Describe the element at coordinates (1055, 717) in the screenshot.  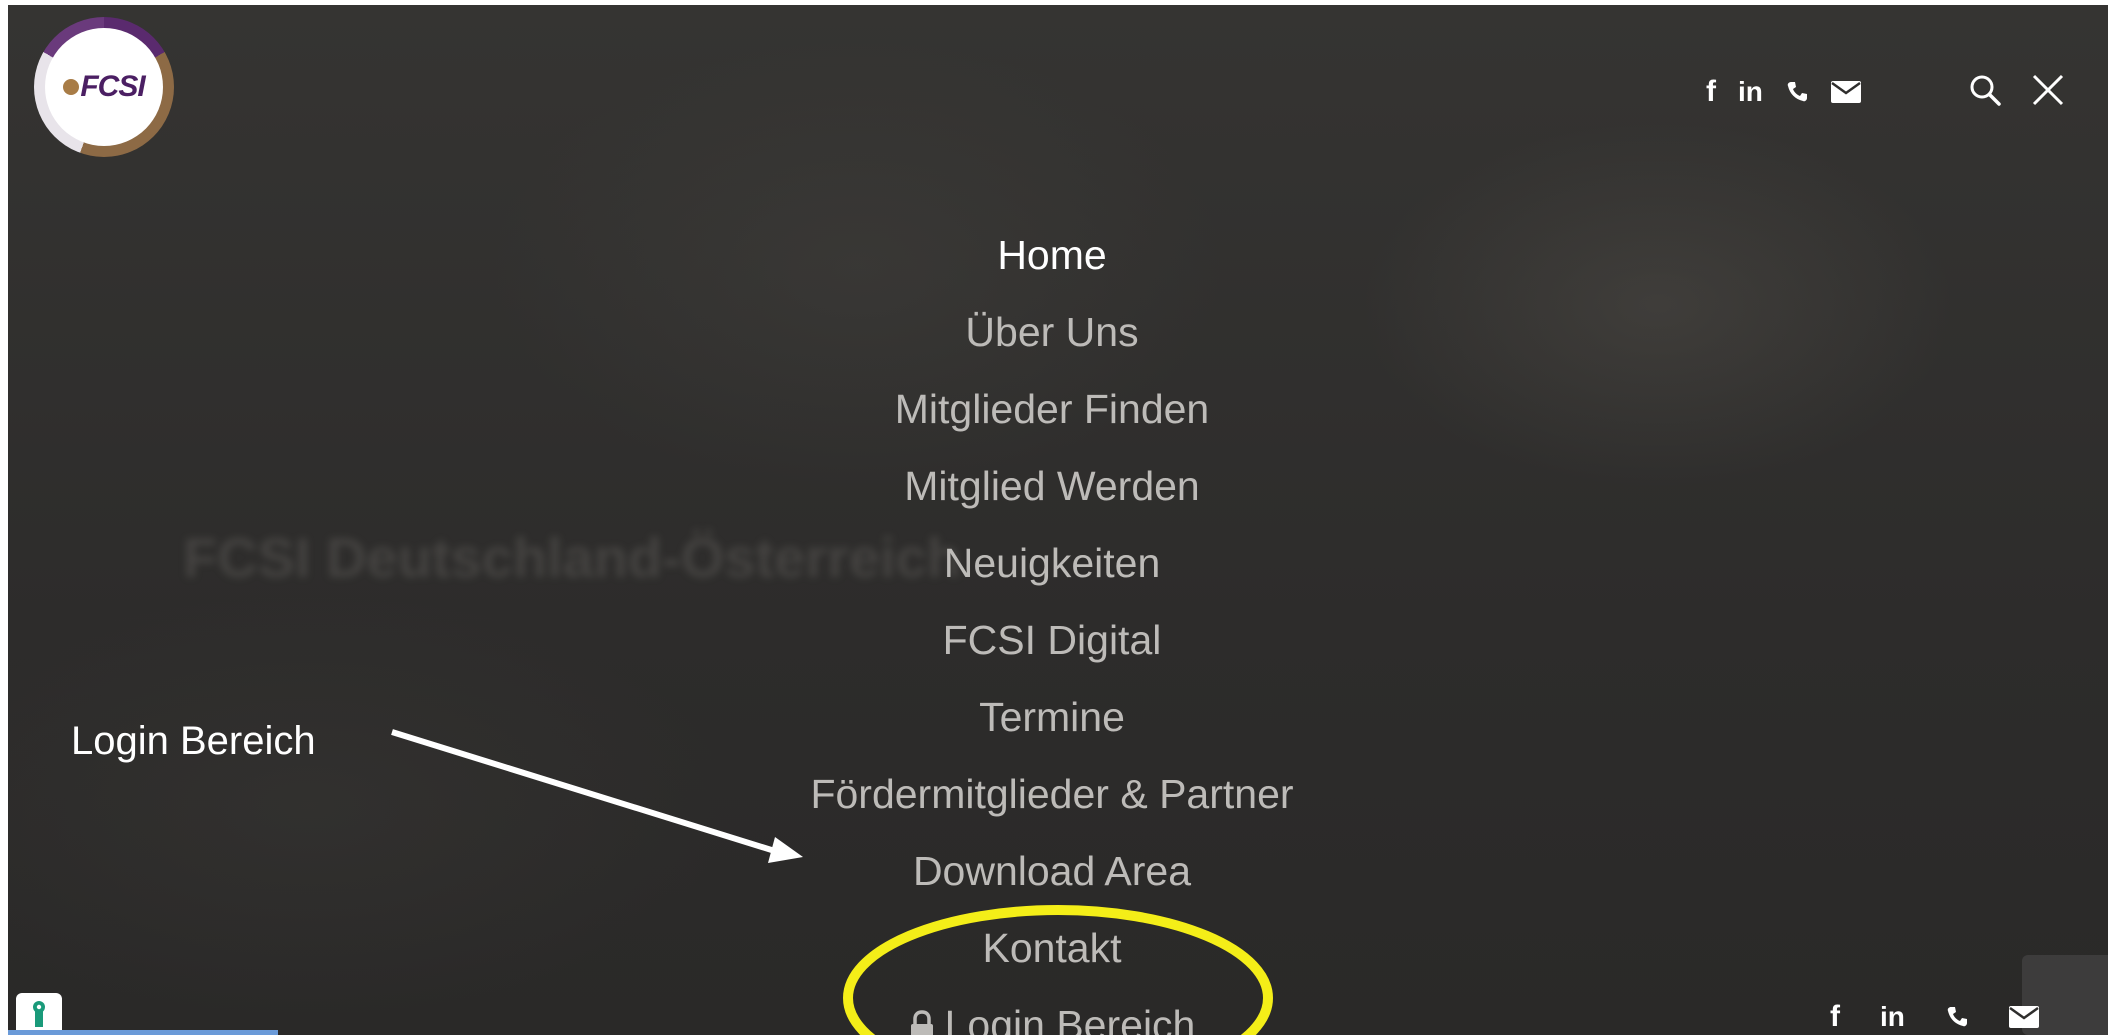
I see `nav-item-termine: Termine` at that location.